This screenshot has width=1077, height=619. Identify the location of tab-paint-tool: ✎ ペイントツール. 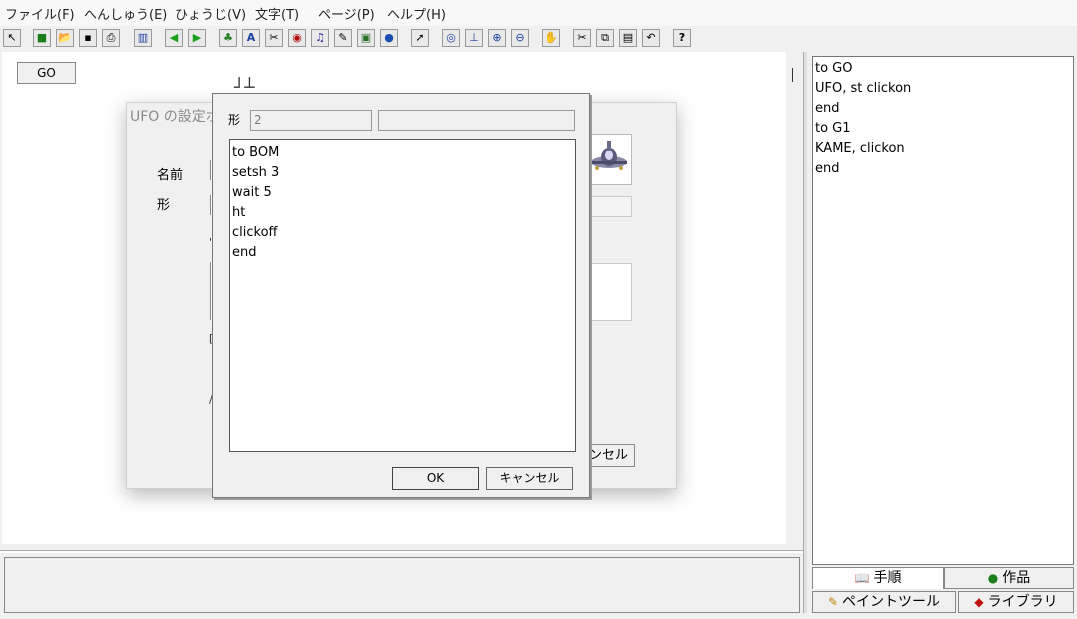
(884, 602).